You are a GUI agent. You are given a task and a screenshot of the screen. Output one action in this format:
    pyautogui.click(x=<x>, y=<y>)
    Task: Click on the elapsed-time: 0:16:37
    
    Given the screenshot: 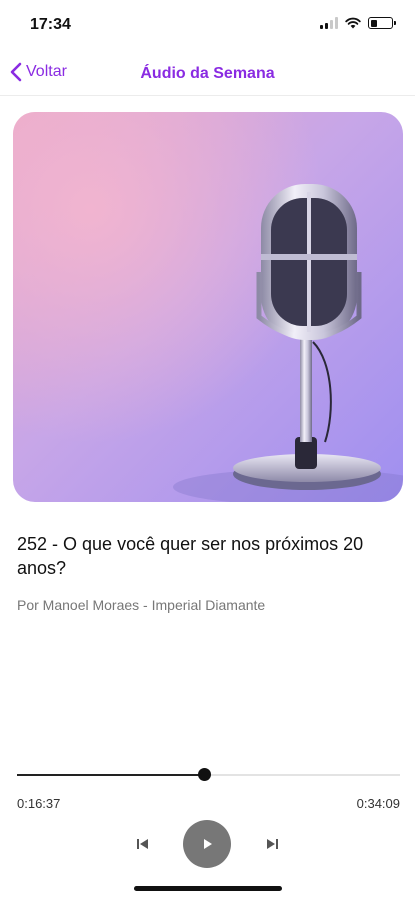 What is the action you would take?
    pyautogui.click(x=39, y=803)
    